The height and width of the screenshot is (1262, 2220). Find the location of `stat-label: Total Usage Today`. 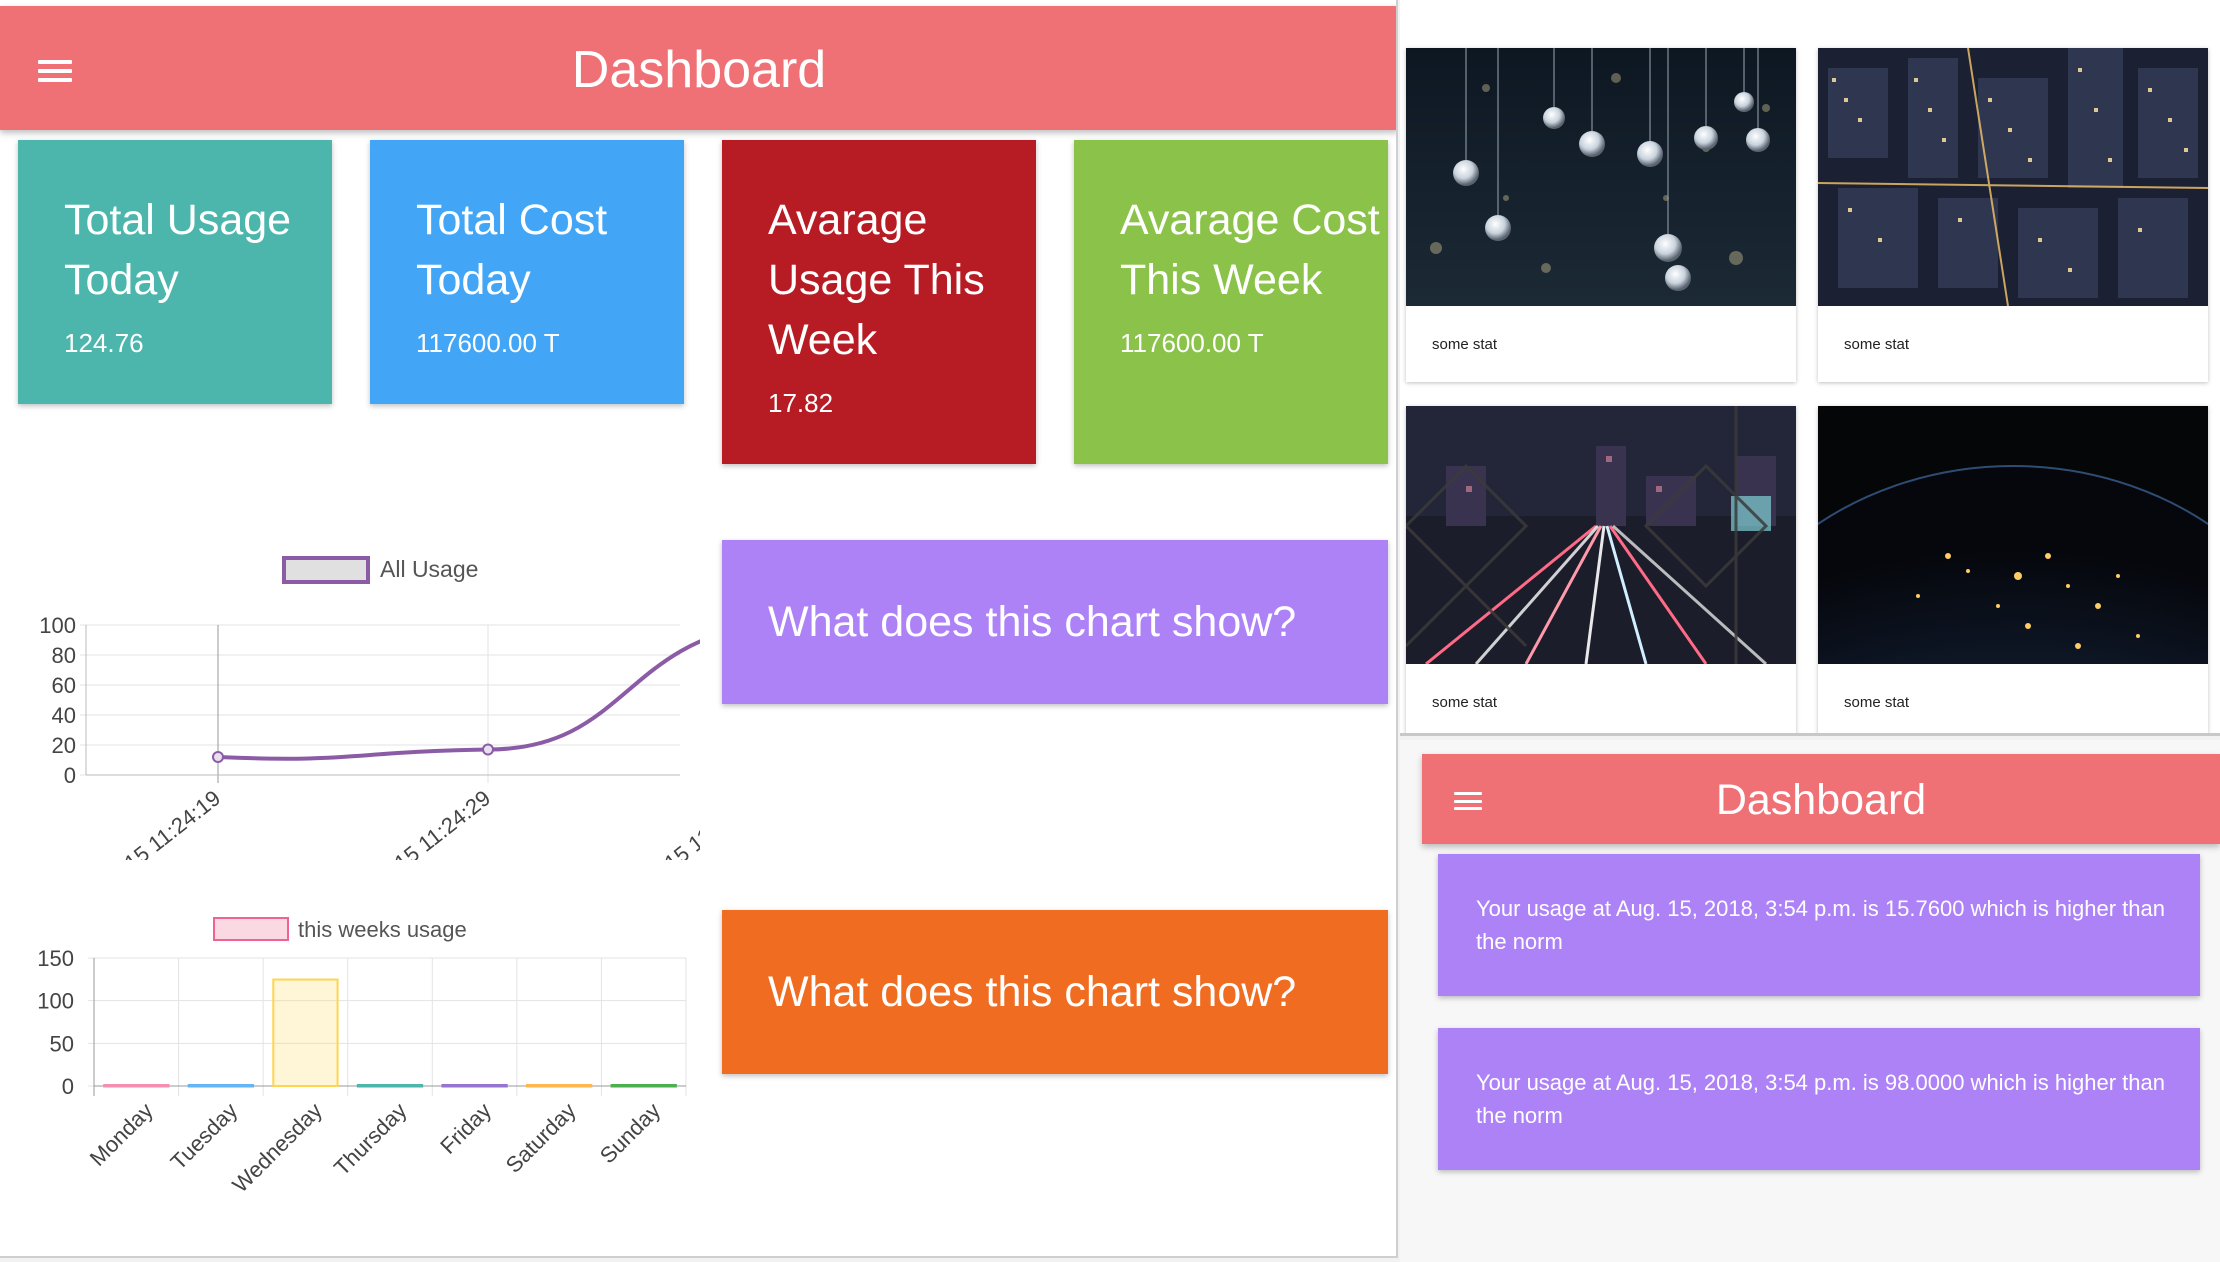

stat-label: Total Usage Today is located at coordinates (178, 250).